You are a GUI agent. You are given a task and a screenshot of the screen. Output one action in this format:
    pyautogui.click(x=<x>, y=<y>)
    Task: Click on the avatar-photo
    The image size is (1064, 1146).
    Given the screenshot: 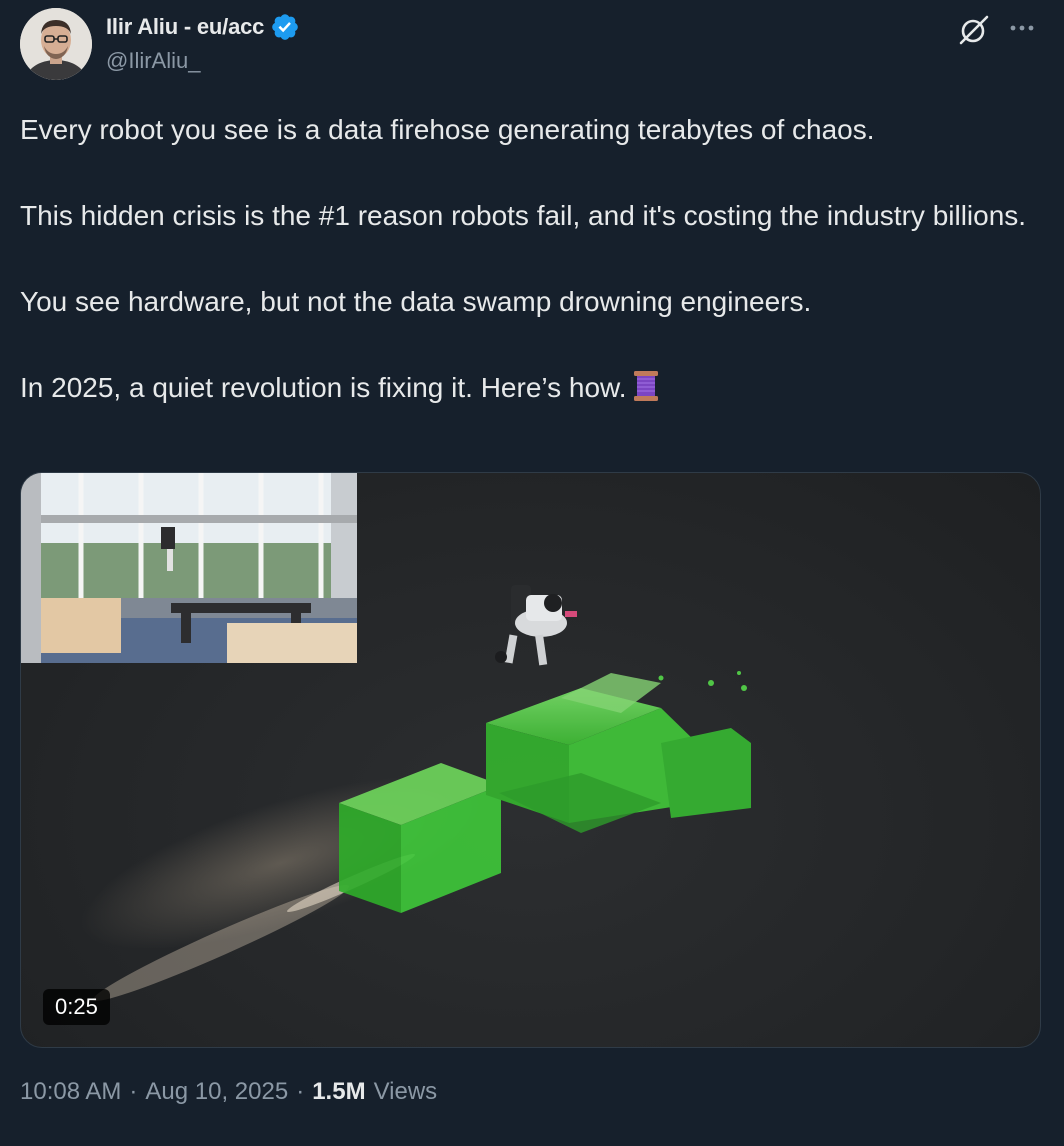 What is the action you would take?
    pyautogui.click(x=56, y=44)
    